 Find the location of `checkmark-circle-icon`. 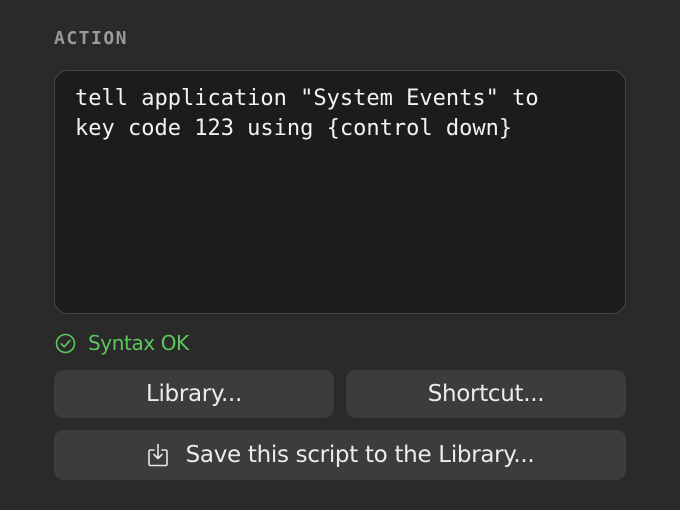

checkmark-circle-icon is located at coordinates (65, 343).